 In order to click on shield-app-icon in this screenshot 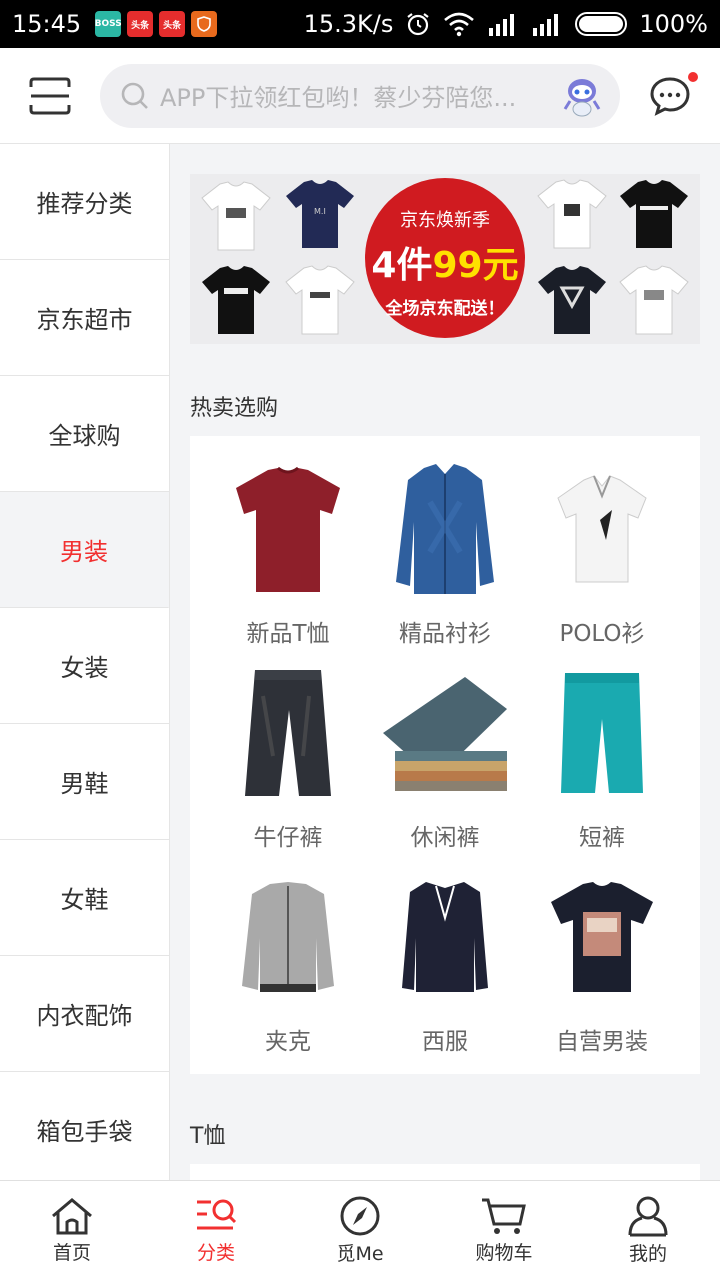, I will do `click(204, 24)`.